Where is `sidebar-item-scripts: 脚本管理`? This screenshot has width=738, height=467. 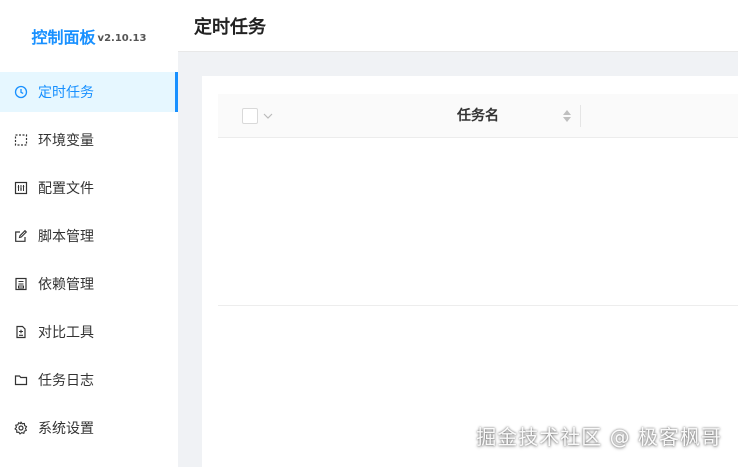 sidebar-item-scripts: 脚本管理 is located at coordinates (89, 236).